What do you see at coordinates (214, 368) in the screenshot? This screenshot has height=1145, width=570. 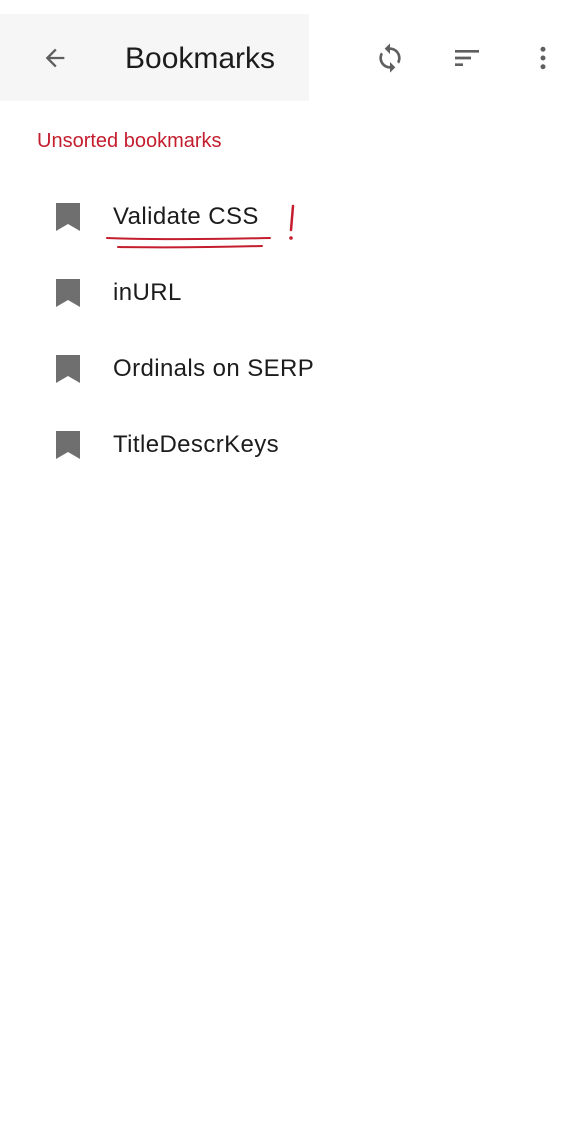 I see `bookmark-label: Ordinals on SERP` at bounding box center [214, 368].